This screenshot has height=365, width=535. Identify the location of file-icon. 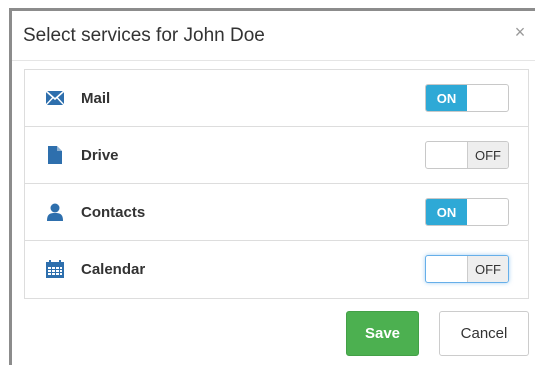
(55, 155).